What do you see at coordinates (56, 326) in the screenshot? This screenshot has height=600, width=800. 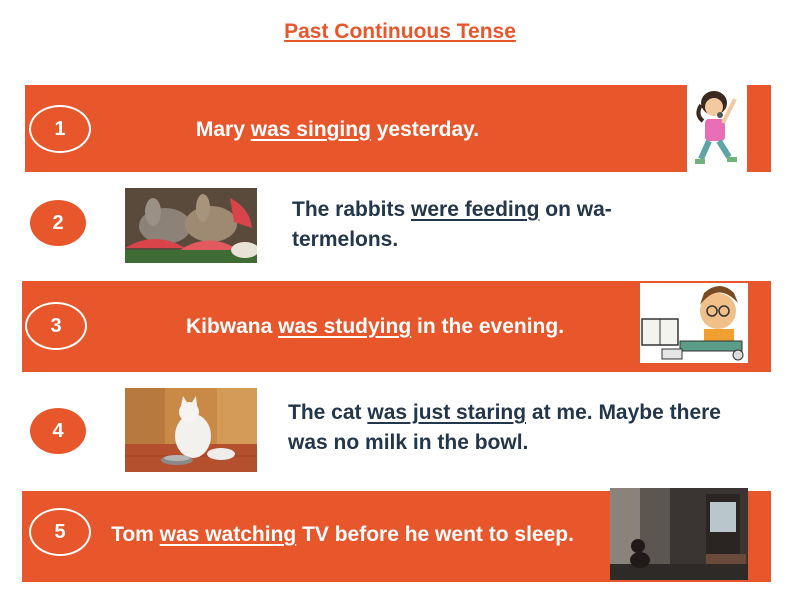 I see `item-3-number: 3` at bounding box center [56, 326].